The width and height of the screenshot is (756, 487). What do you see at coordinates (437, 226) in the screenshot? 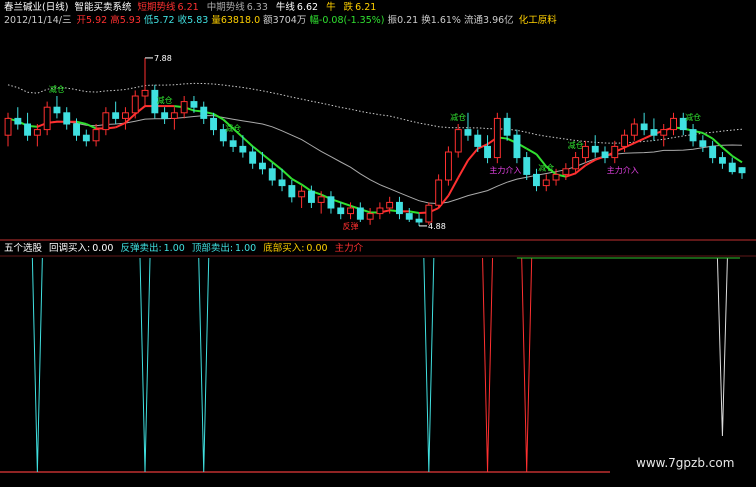
I see `low-price-label: 4.88` at bounding box center [437, 226].